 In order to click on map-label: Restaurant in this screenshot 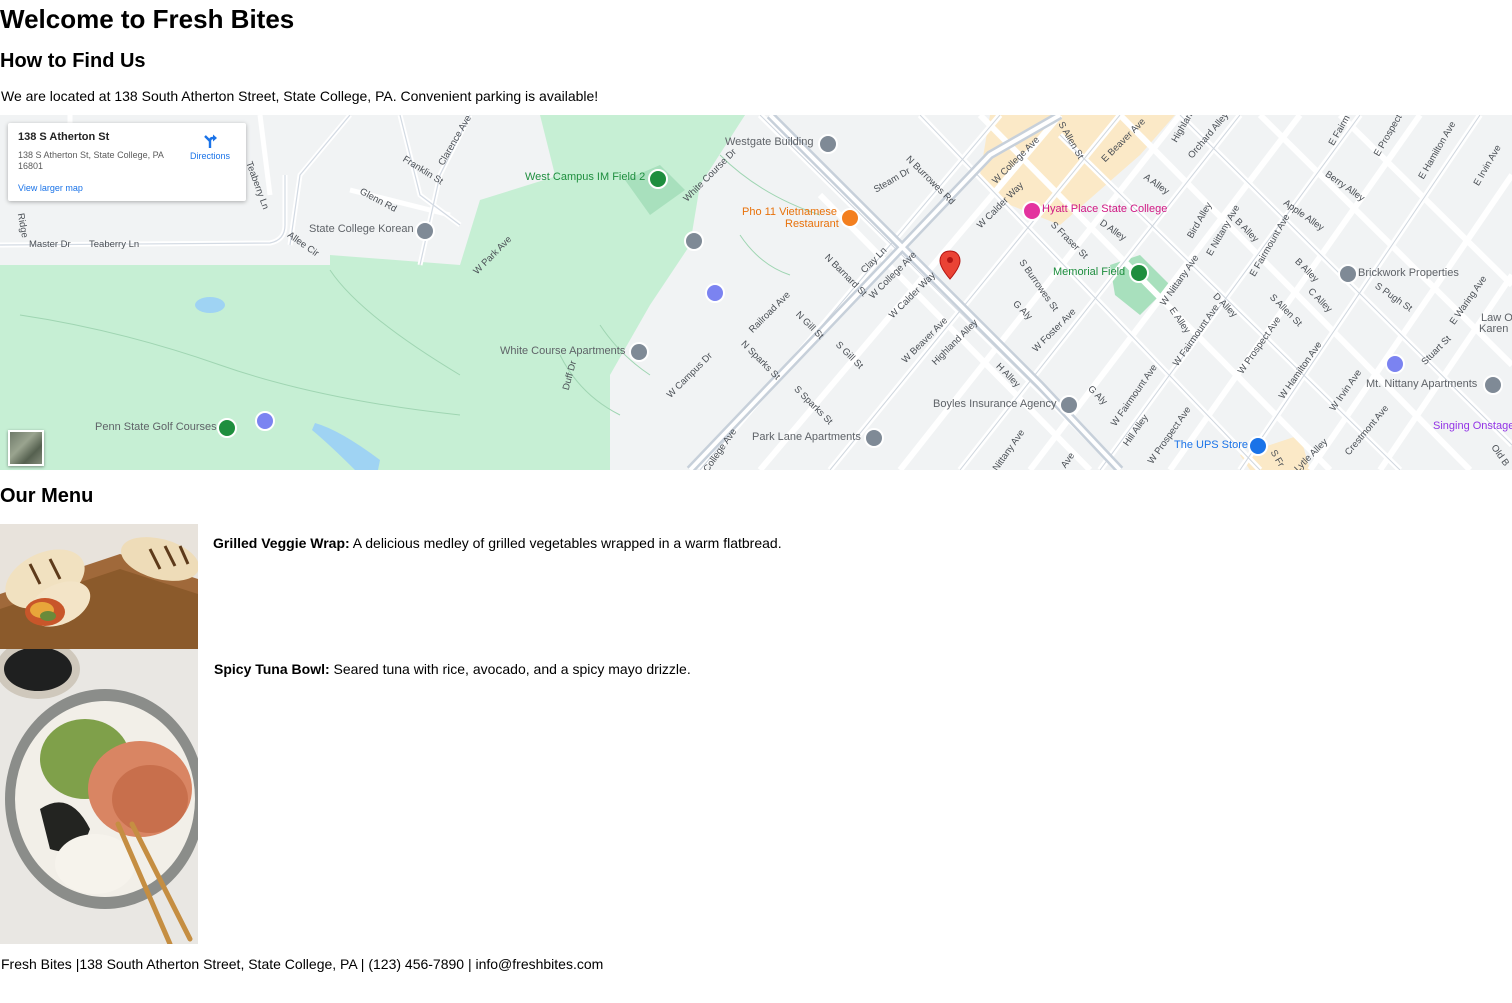, I will do `click(812, 224)`.